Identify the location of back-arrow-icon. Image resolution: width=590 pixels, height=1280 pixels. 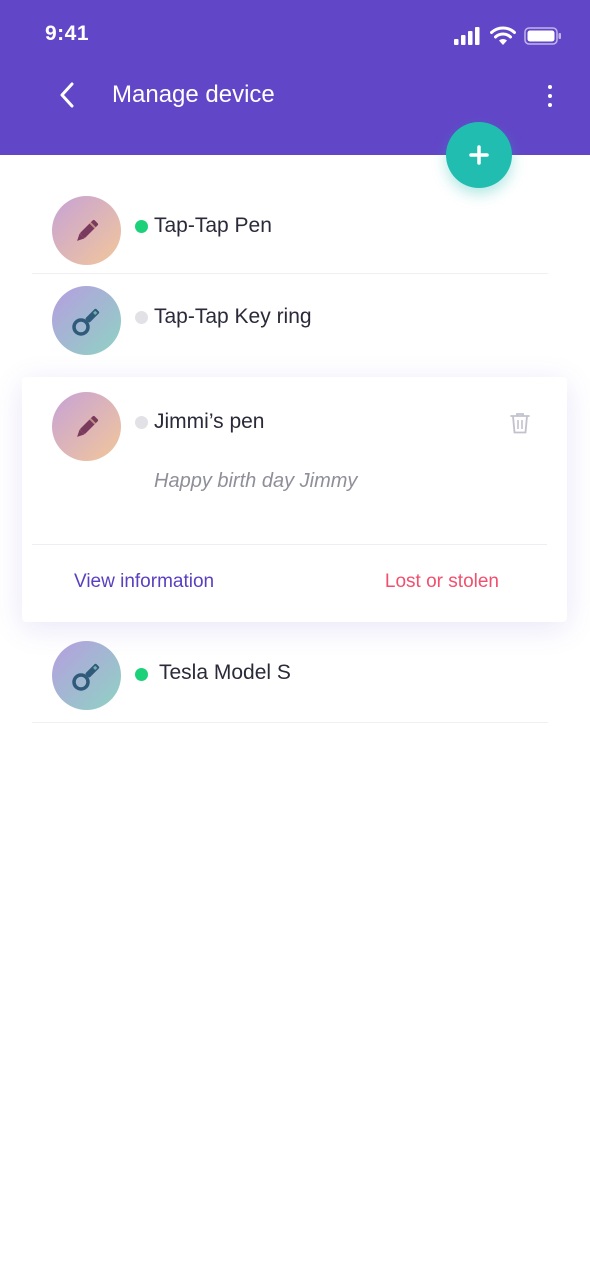
(67, 95).